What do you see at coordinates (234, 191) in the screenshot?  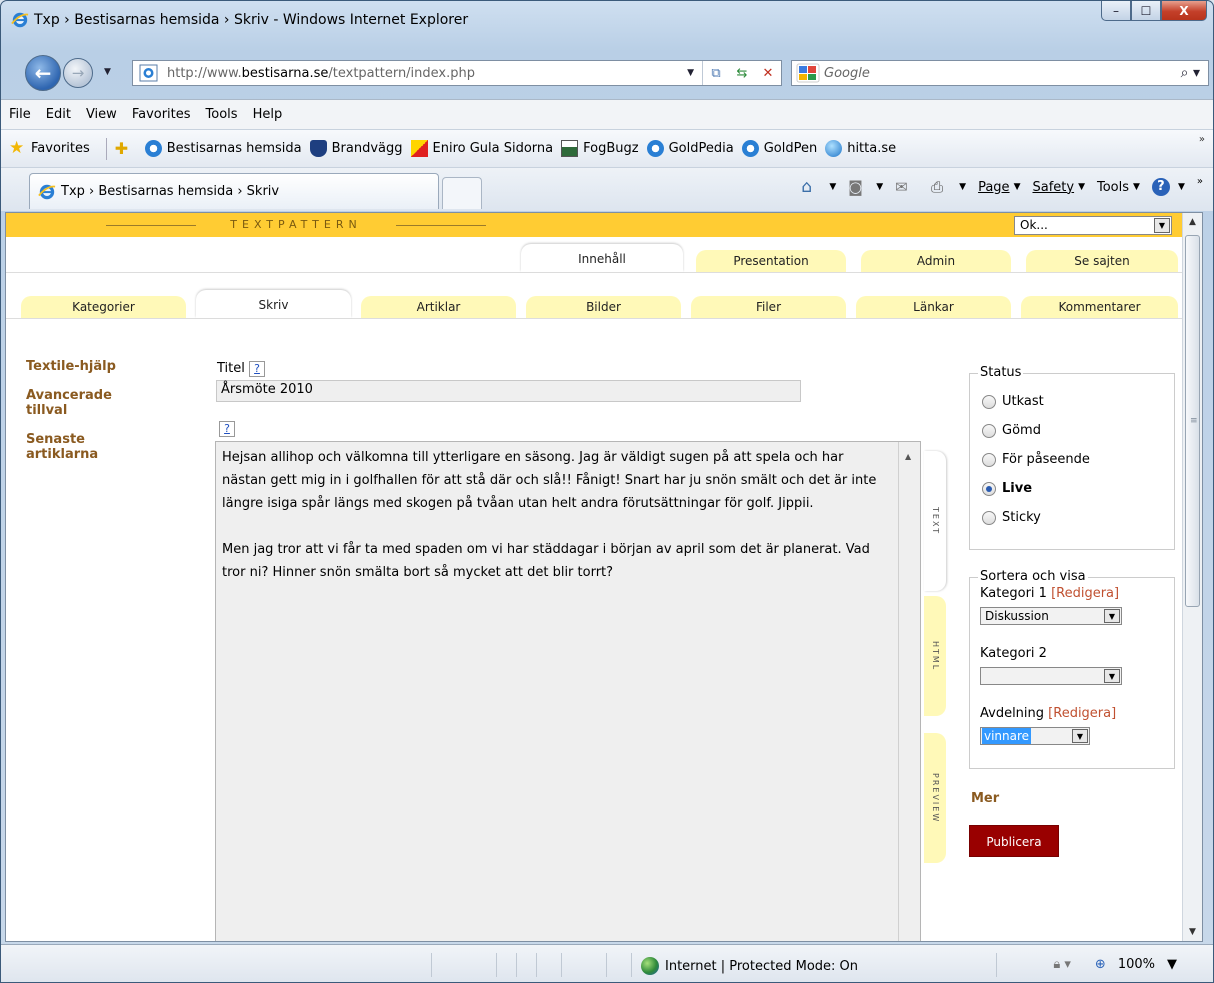 I see `browser-tab-active: Txp › Bestisarnas hemsida › Skriv` at bounding box center [234, 191].